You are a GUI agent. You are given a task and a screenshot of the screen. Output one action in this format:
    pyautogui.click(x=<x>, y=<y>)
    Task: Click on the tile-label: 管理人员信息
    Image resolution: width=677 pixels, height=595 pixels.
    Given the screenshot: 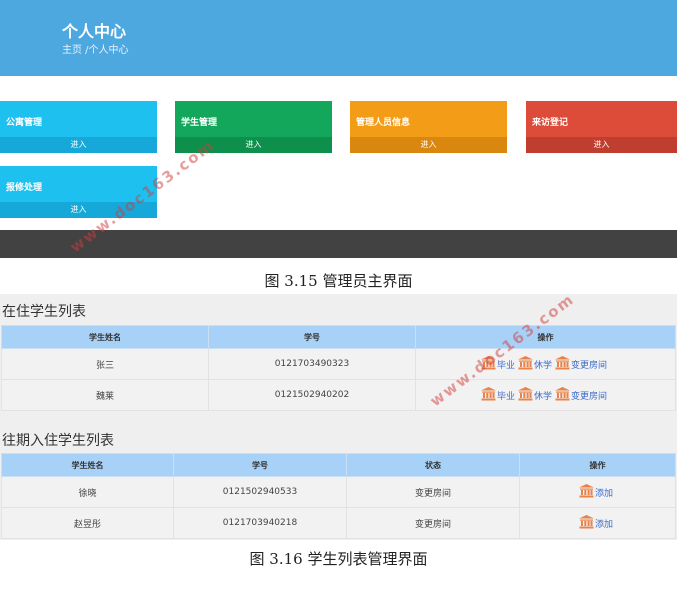 What is the action you would take?
    pyautogui.click(x=383, y=123)
    